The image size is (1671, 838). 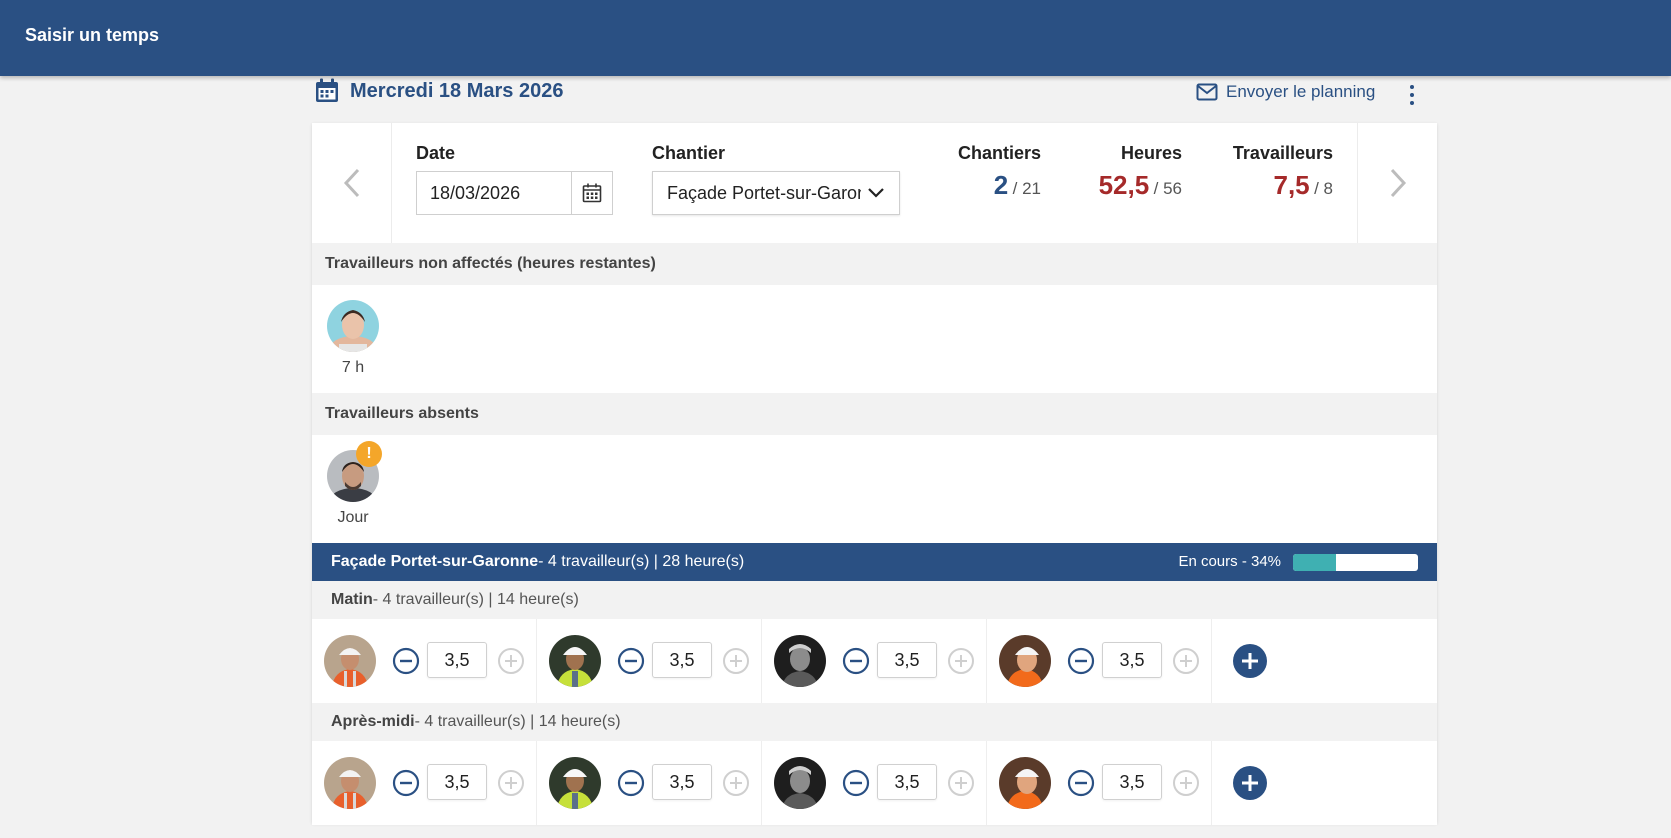 I want to click on send-planning-button: Envoyer le planning, so click(x=1285, y=92).